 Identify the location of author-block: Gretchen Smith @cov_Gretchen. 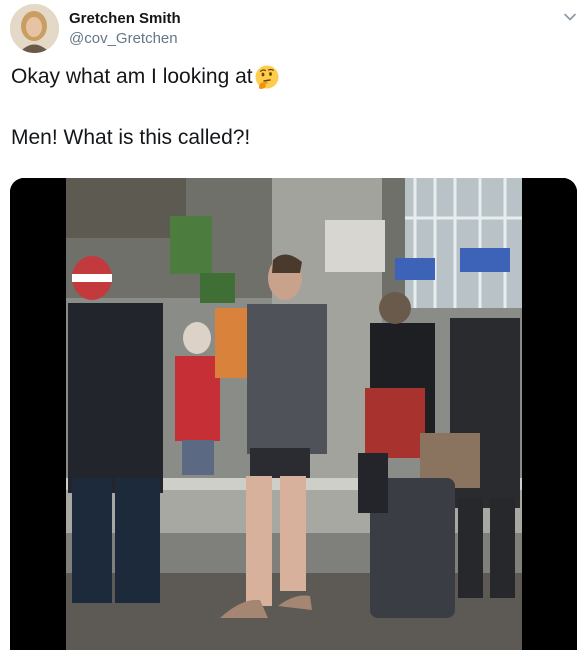
(125, 28).